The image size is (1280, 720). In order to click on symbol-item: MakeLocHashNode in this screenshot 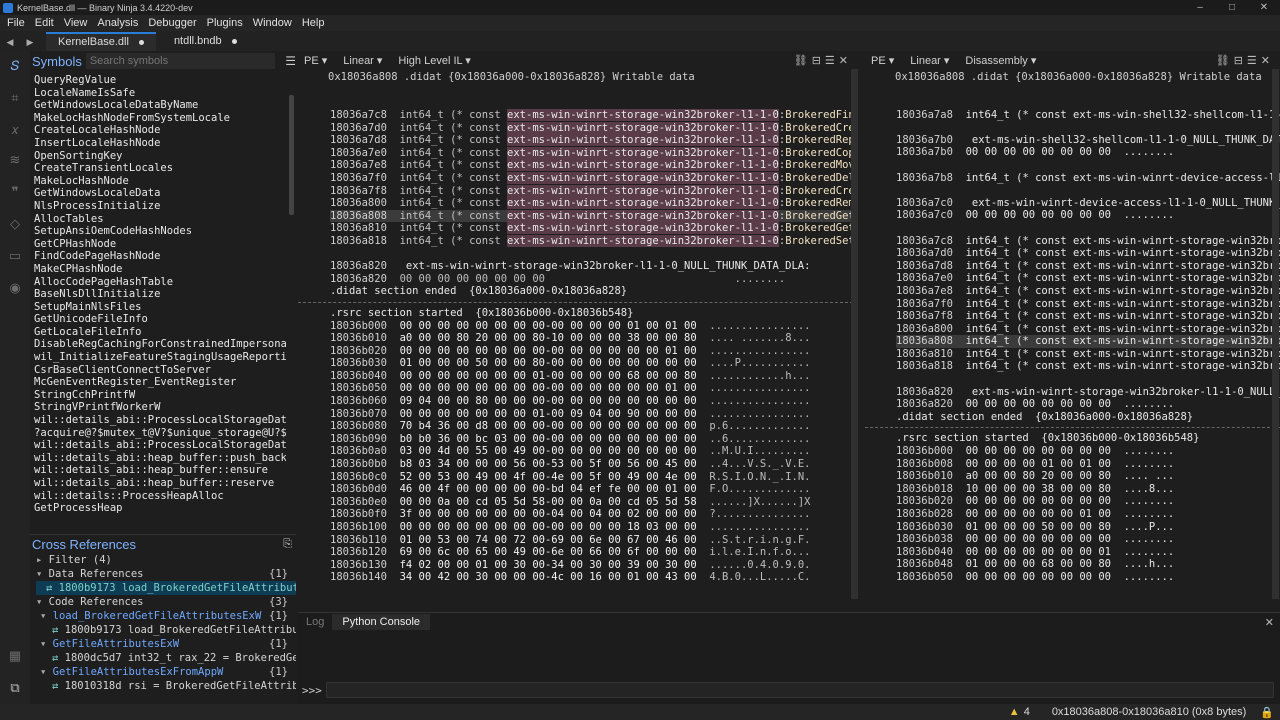, I will do `click(160, 181)`.